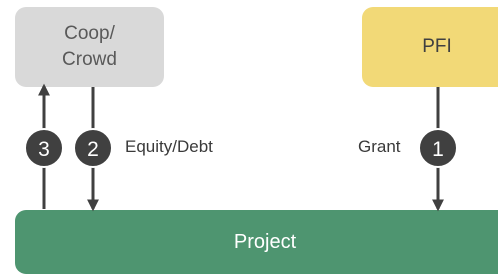  I want to click on grant-label: Grant, so click(379, 146).